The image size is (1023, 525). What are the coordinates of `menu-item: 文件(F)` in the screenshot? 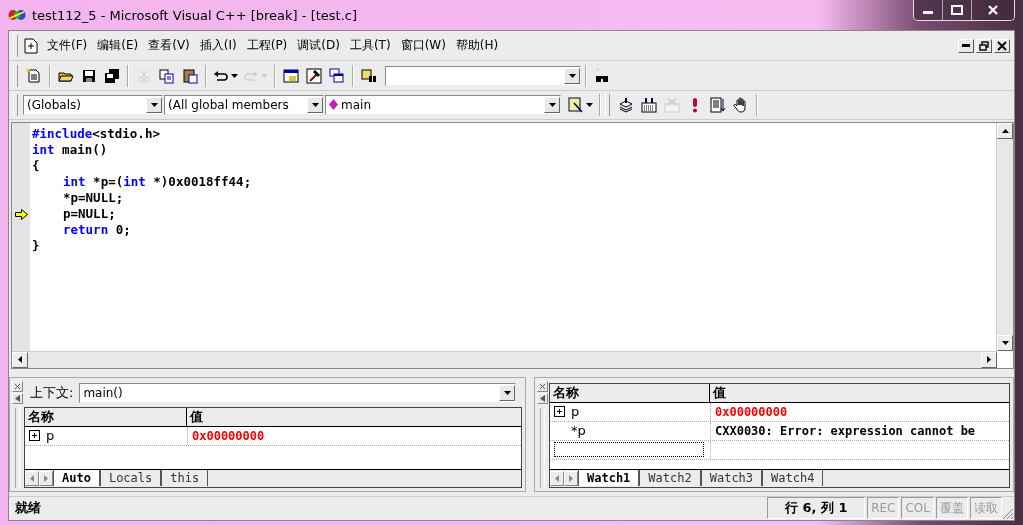 It's located at (67, 46).